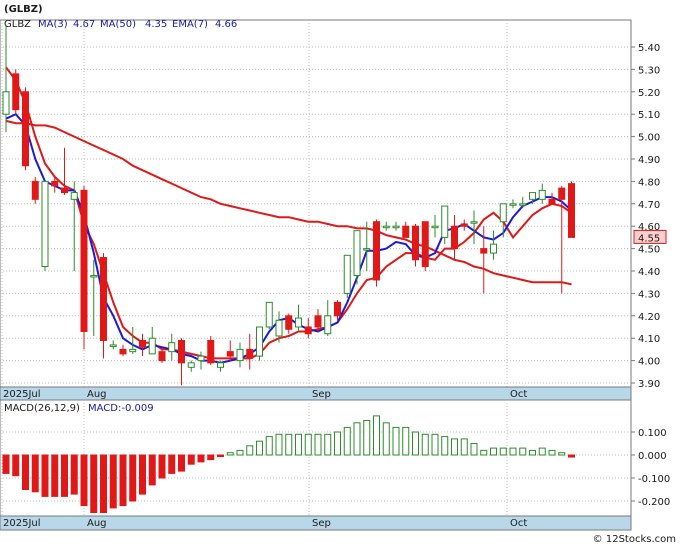  What do you see at coordinates (649, 362) in the screenshot?
I see `price-y-tick-label: 4.00` at bounding box center [649, 362].